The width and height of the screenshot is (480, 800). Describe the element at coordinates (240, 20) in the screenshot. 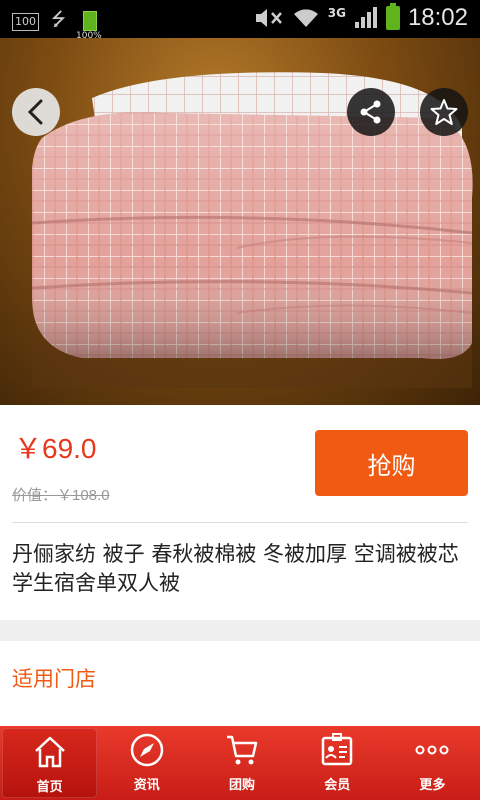

I see `status-bar: 100 ⭍ 100% 3G 18:02` at that location.